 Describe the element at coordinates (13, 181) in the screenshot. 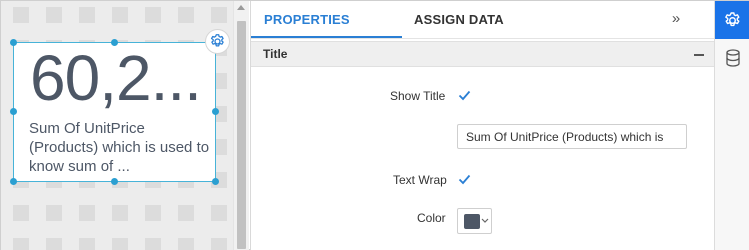

I see `resize-handle-bottom-left` at that location.